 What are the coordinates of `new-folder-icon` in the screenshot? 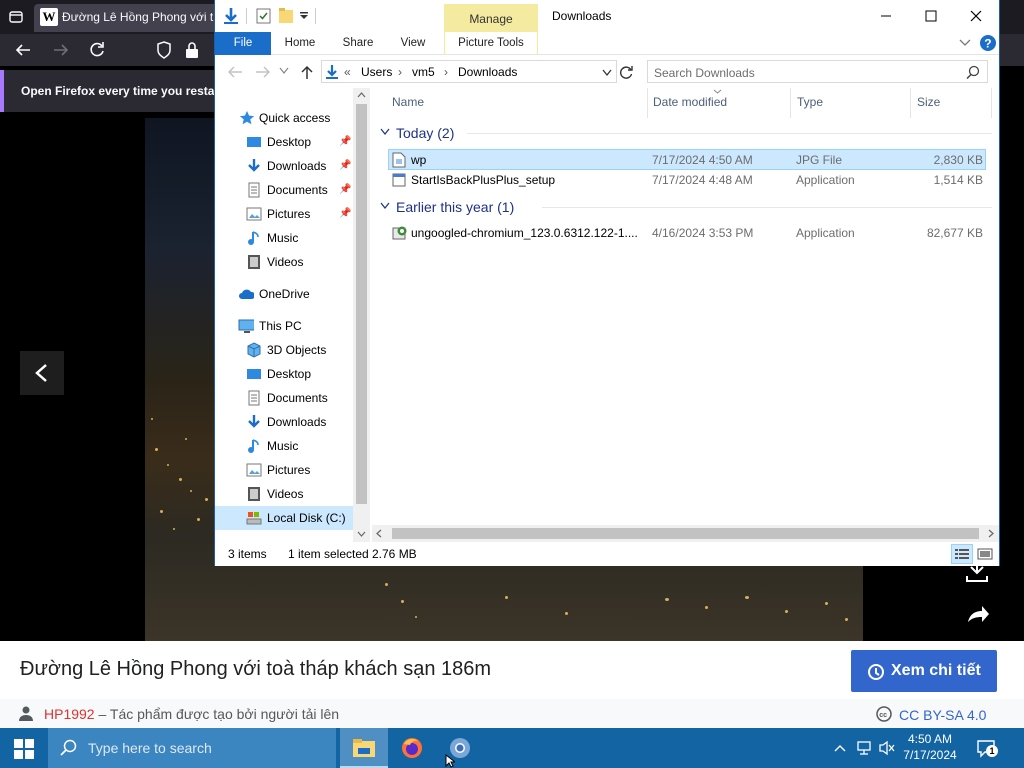 It's located at (286, 16).